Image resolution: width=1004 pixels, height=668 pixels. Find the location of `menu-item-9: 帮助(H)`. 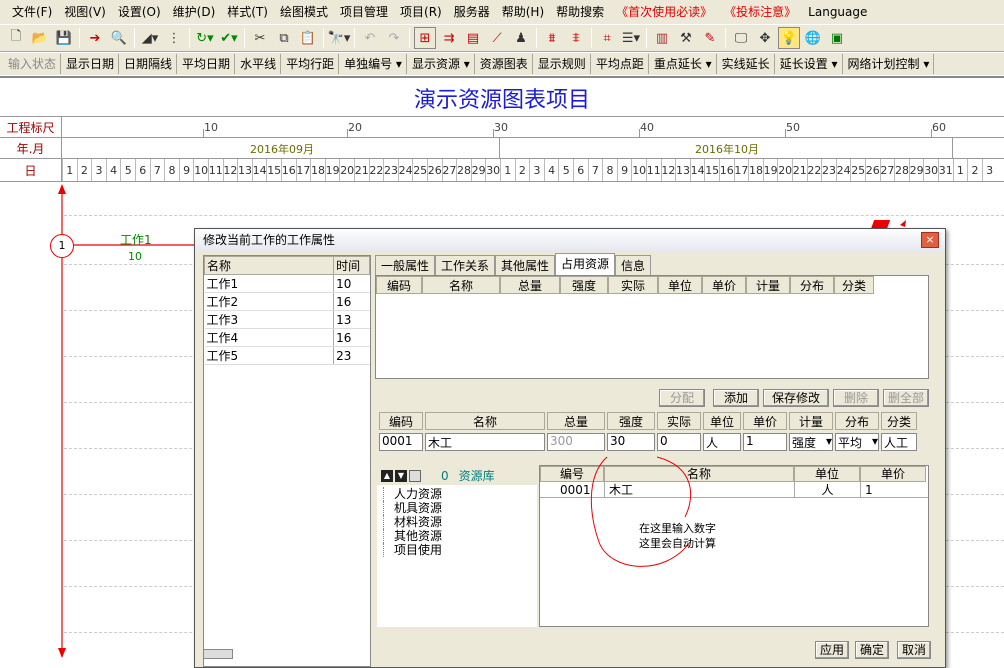

menu-item-9: 帮助(H) is located at coordinates (523, 12).